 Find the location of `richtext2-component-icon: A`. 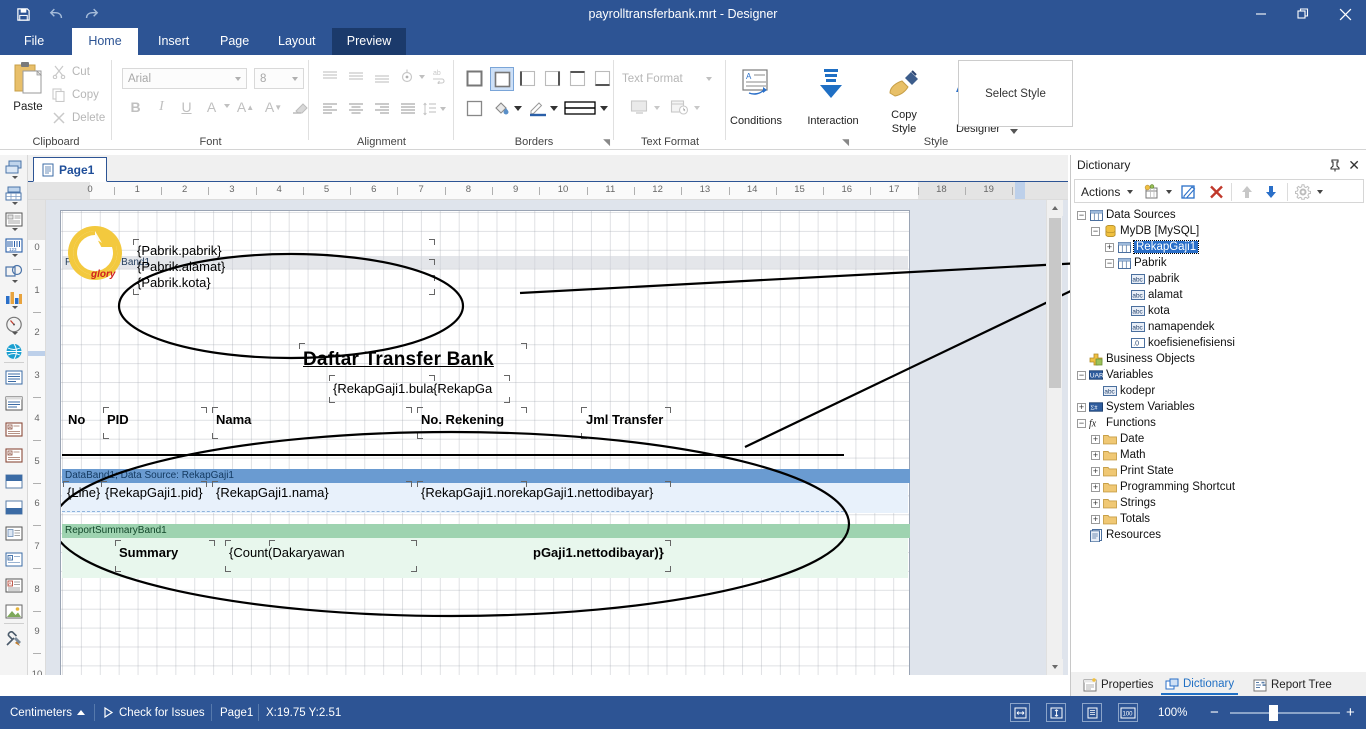

richtext2-component-icon: A is located at coordinates (14, 586).